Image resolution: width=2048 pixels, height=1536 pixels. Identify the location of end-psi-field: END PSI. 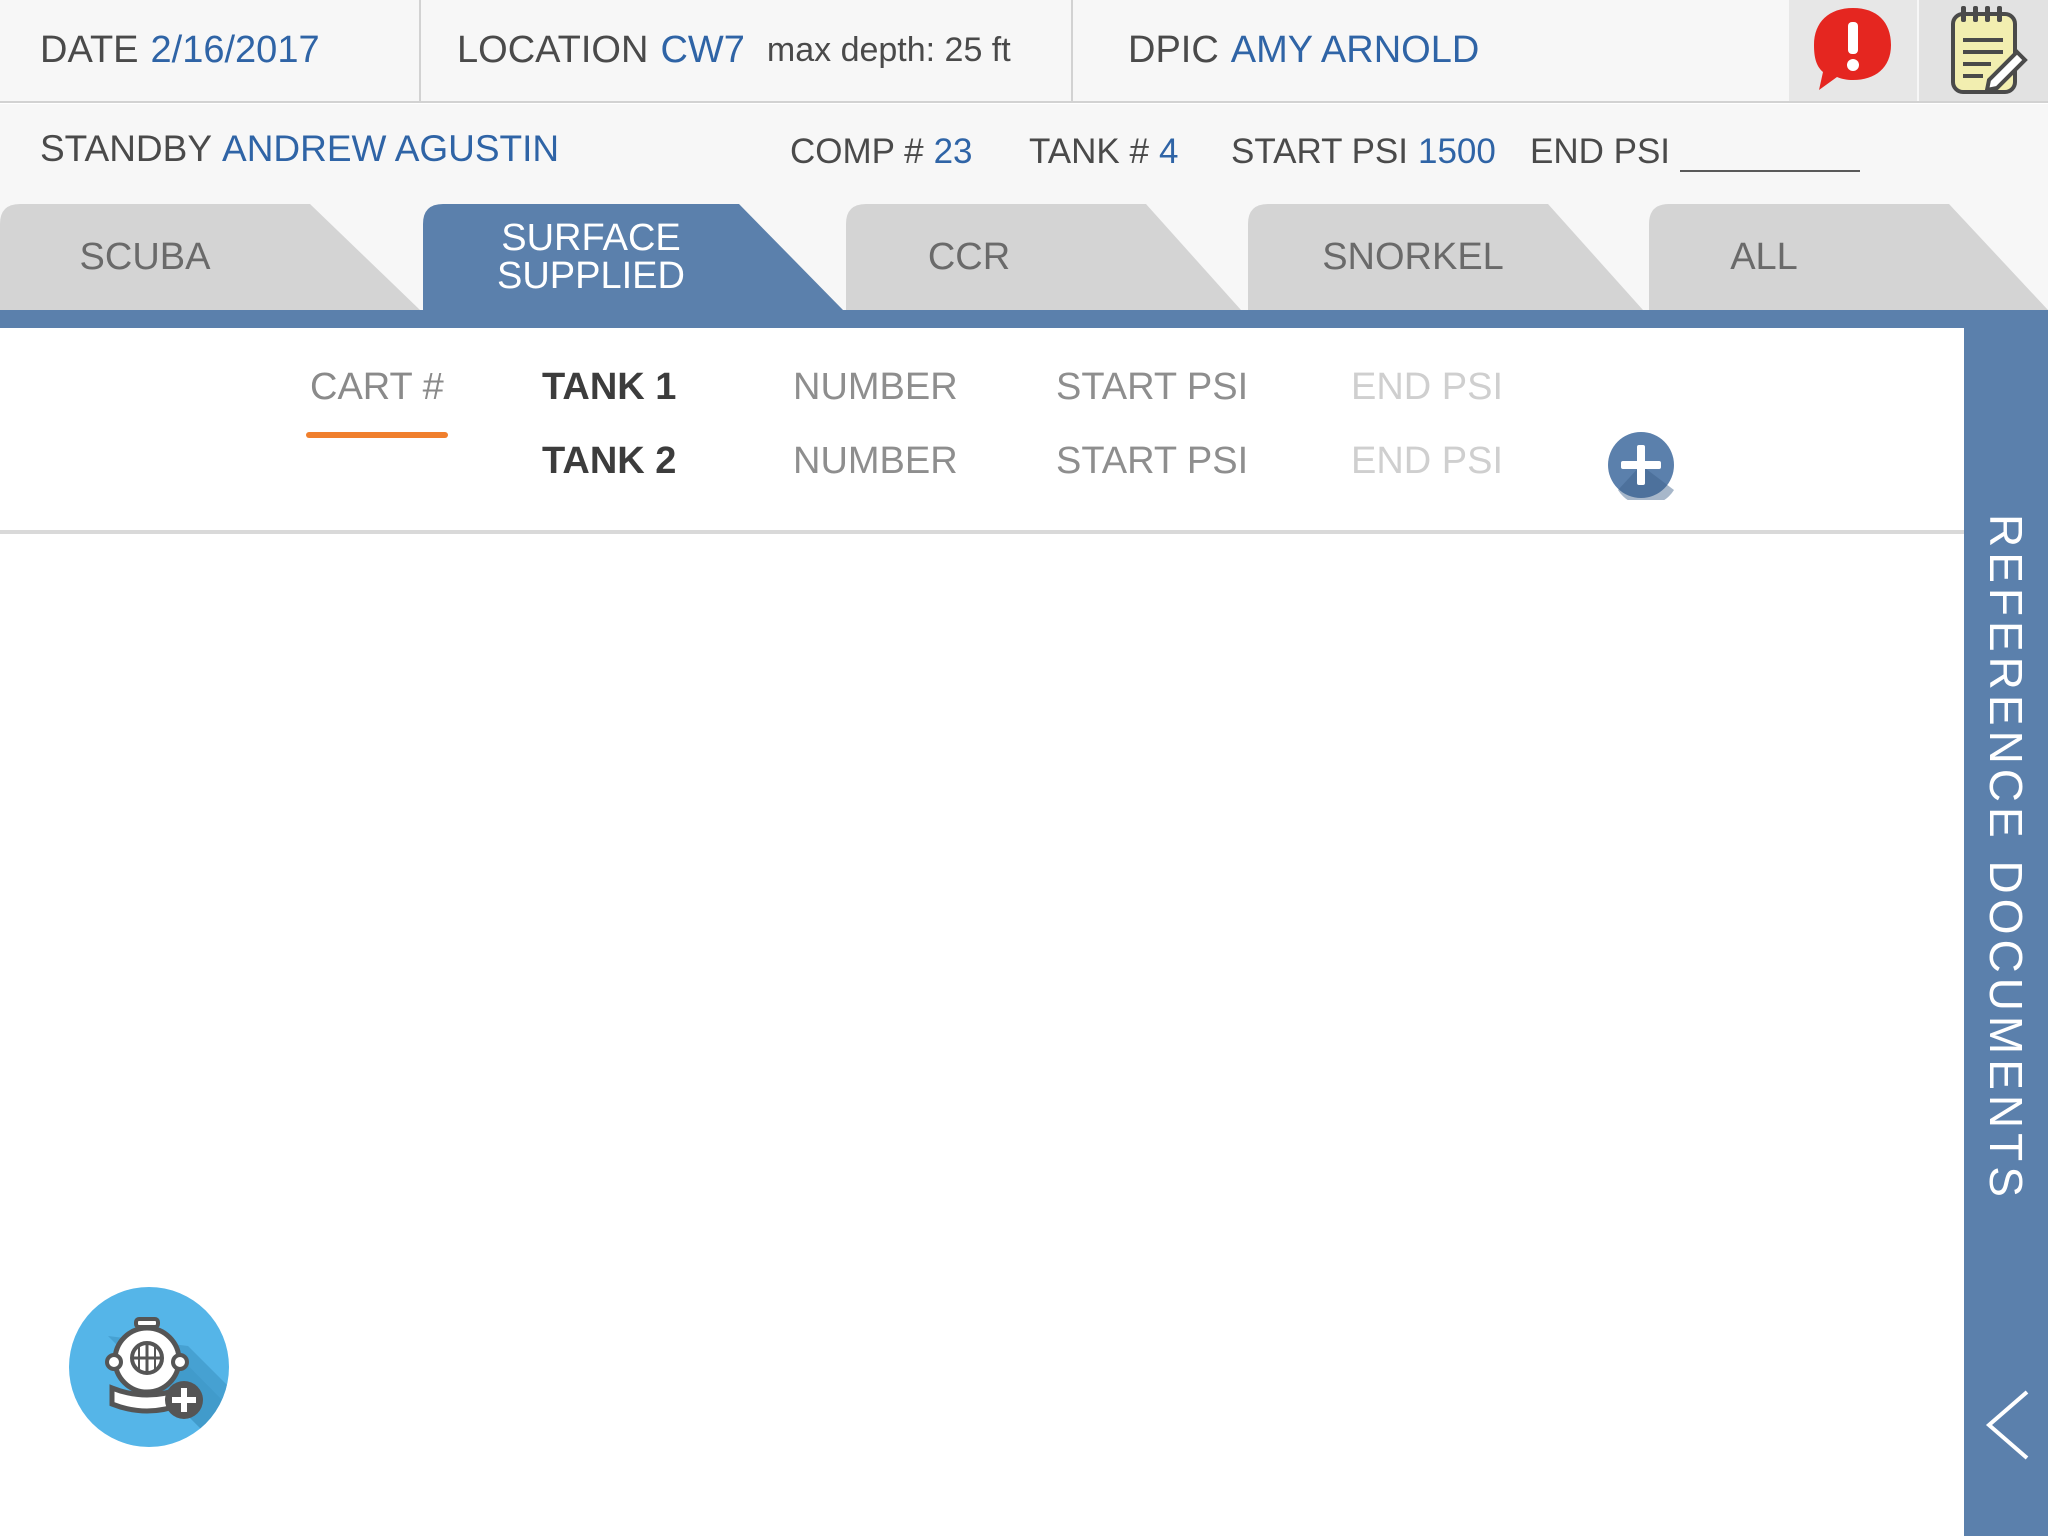
(1695, 152).